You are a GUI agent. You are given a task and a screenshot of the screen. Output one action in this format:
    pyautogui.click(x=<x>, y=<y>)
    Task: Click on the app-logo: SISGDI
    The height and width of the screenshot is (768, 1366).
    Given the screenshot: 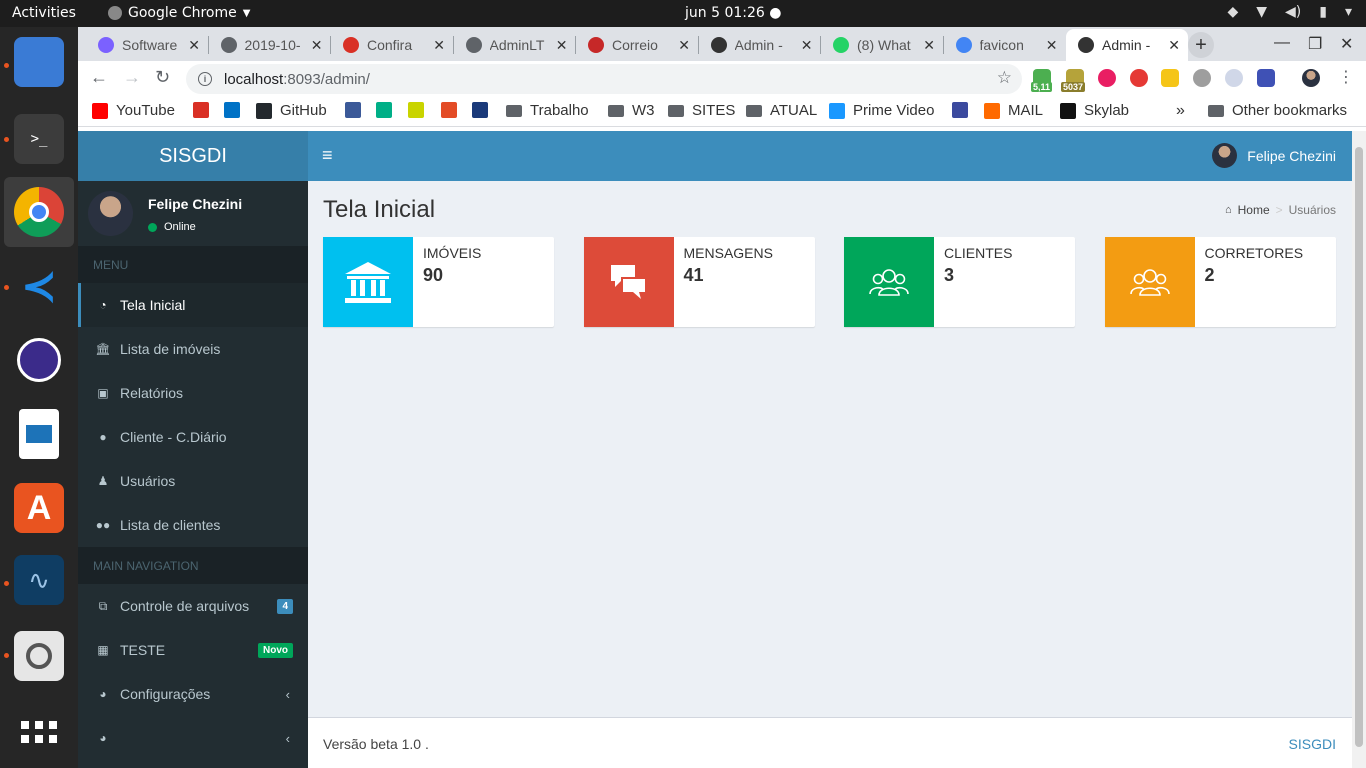 What is the action you would take?
    pyautogui.click(x=193, y=156)
    